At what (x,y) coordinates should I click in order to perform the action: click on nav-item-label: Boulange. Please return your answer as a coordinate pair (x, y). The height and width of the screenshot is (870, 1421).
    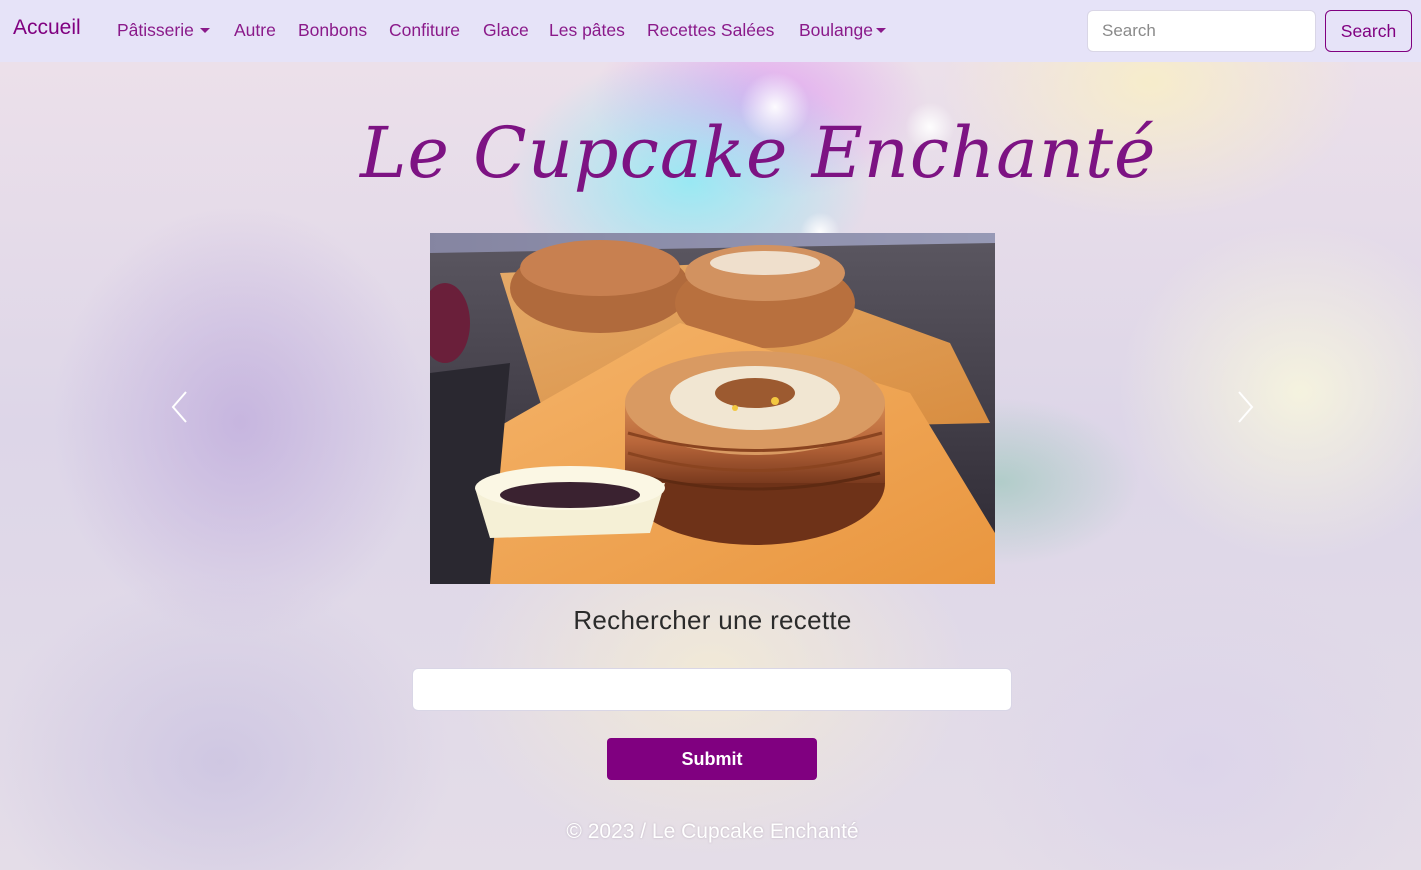
    Looking at the image, I should click on (836, 30).